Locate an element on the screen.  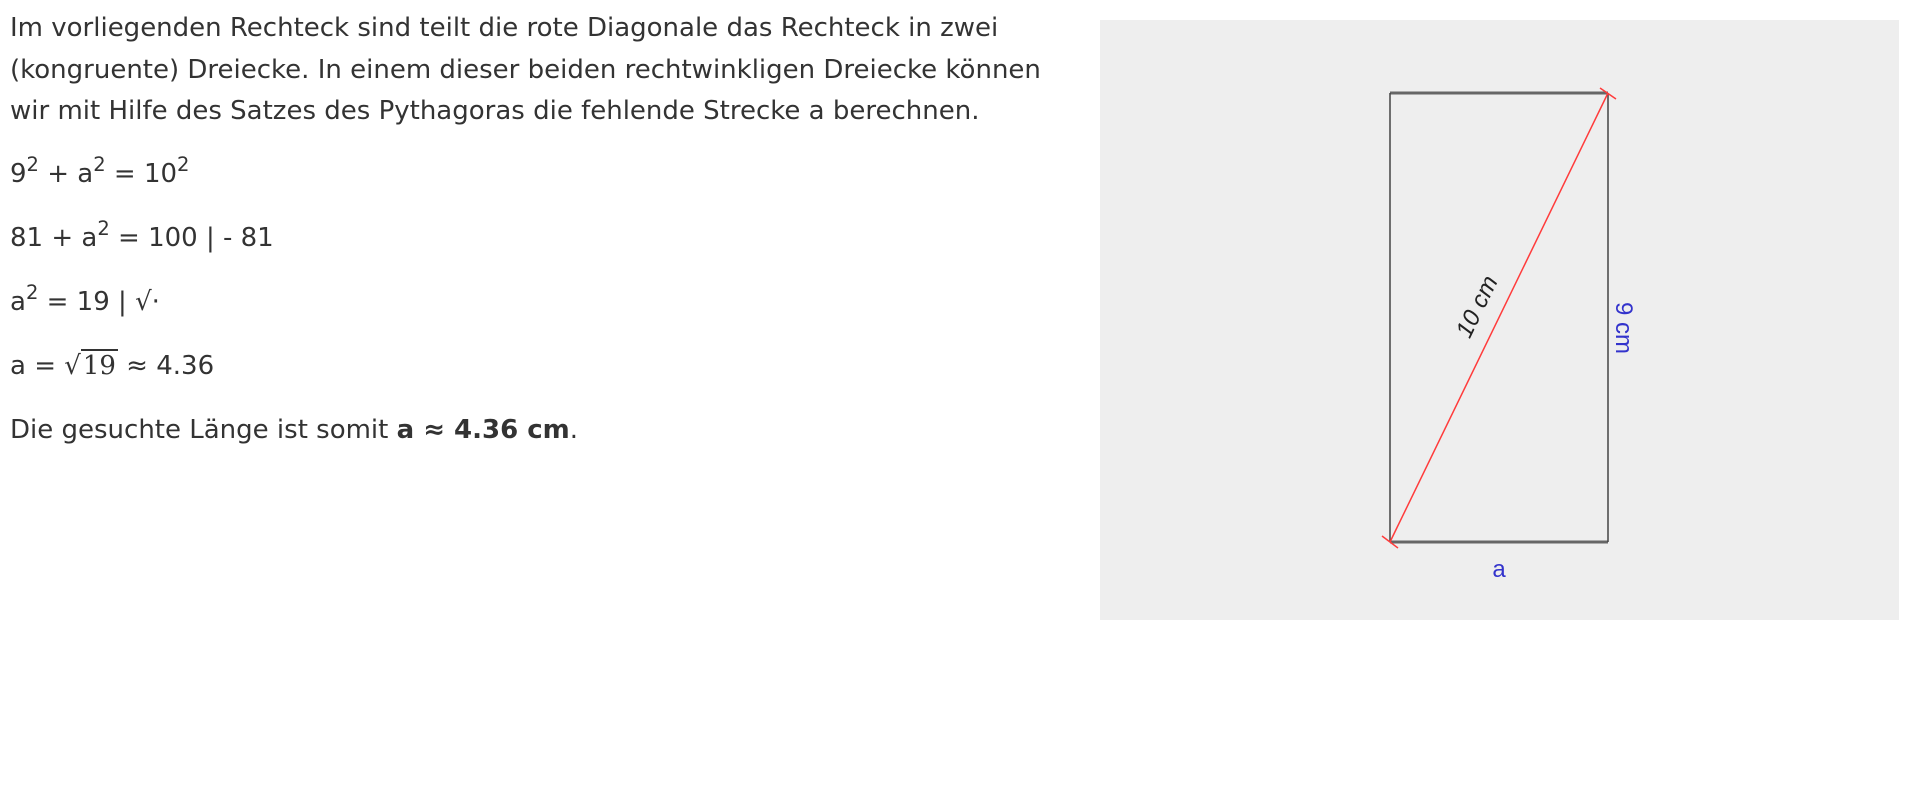
equation-4: a = √19 ≈ 4.36 is located at coordinates (540, 367).